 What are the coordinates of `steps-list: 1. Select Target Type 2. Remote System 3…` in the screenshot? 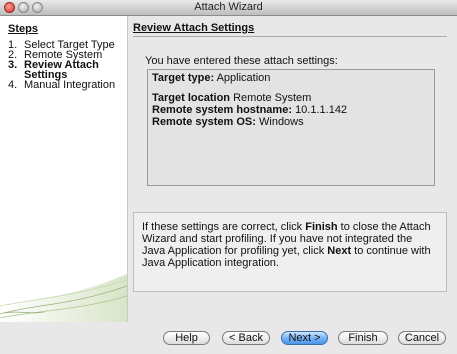 It's located at (65, 65).